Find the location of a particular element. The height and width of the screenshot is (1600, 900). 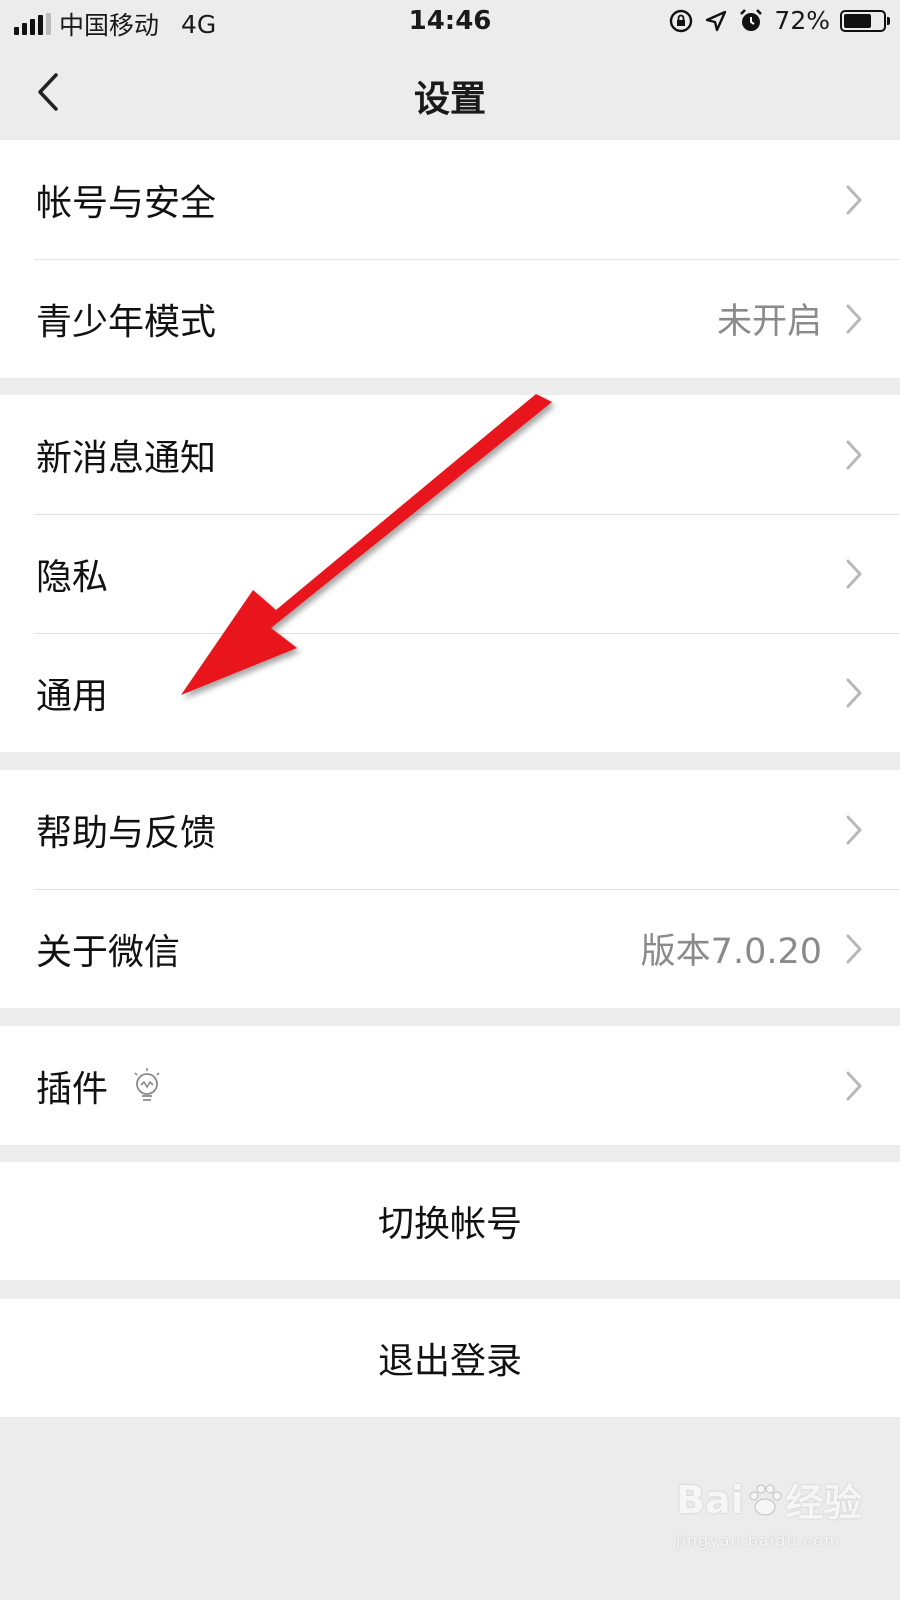

version-label: 版本7.0.20 is located at coordinates (731, 952).